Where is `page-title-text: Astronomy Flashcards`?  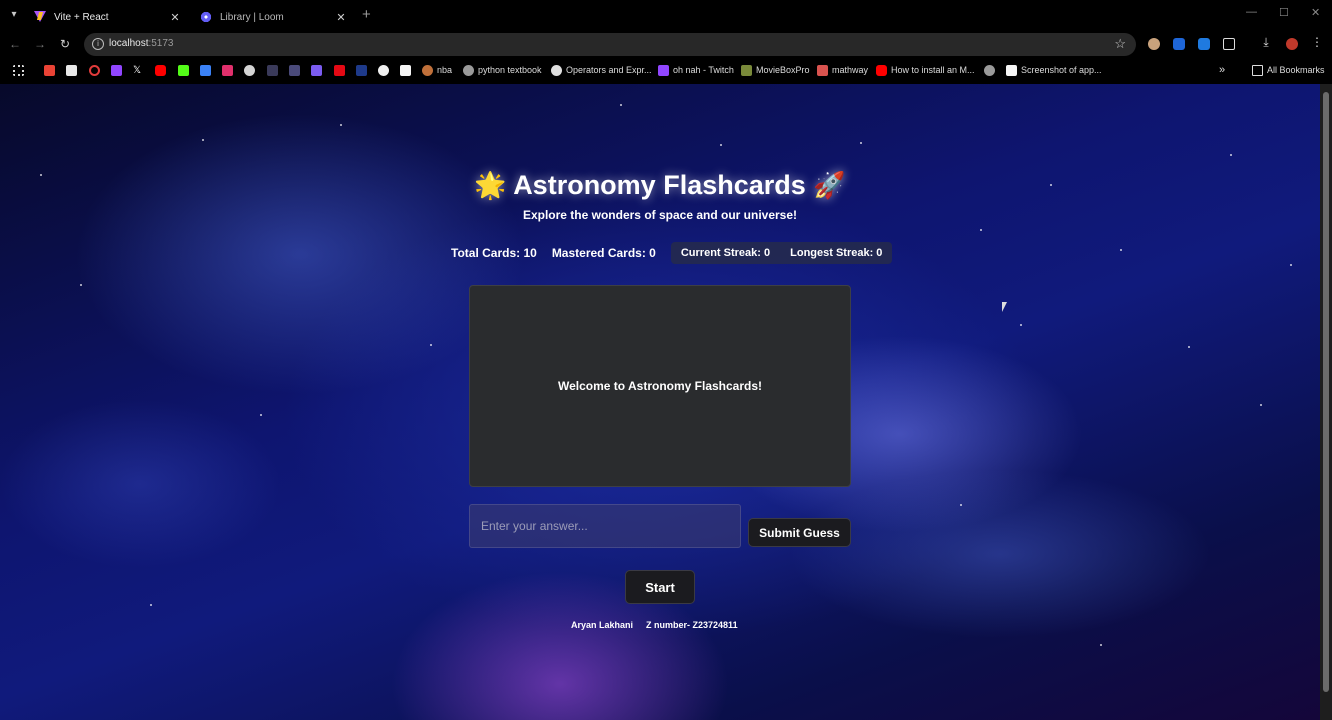 page-title-text: Astronomy Flashcards is located at coordinates (659, 185).